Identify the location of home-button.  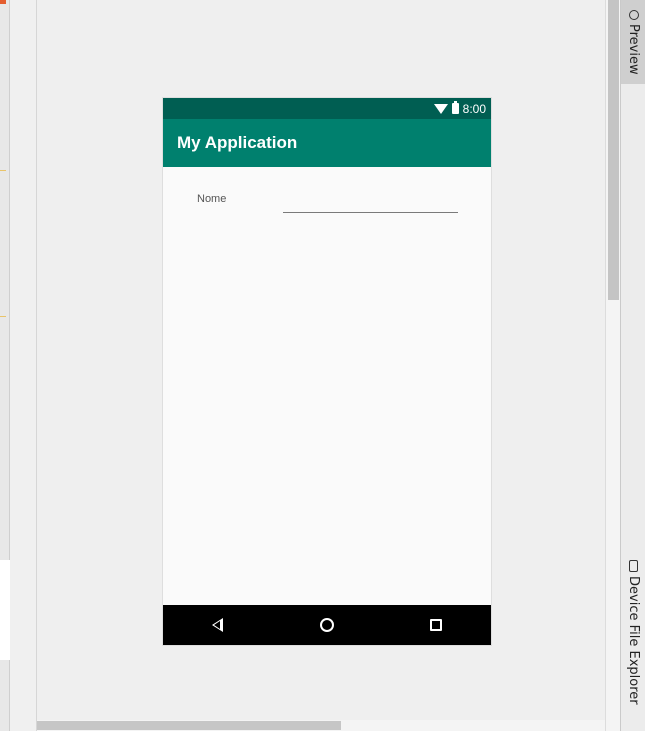
(327, 625).